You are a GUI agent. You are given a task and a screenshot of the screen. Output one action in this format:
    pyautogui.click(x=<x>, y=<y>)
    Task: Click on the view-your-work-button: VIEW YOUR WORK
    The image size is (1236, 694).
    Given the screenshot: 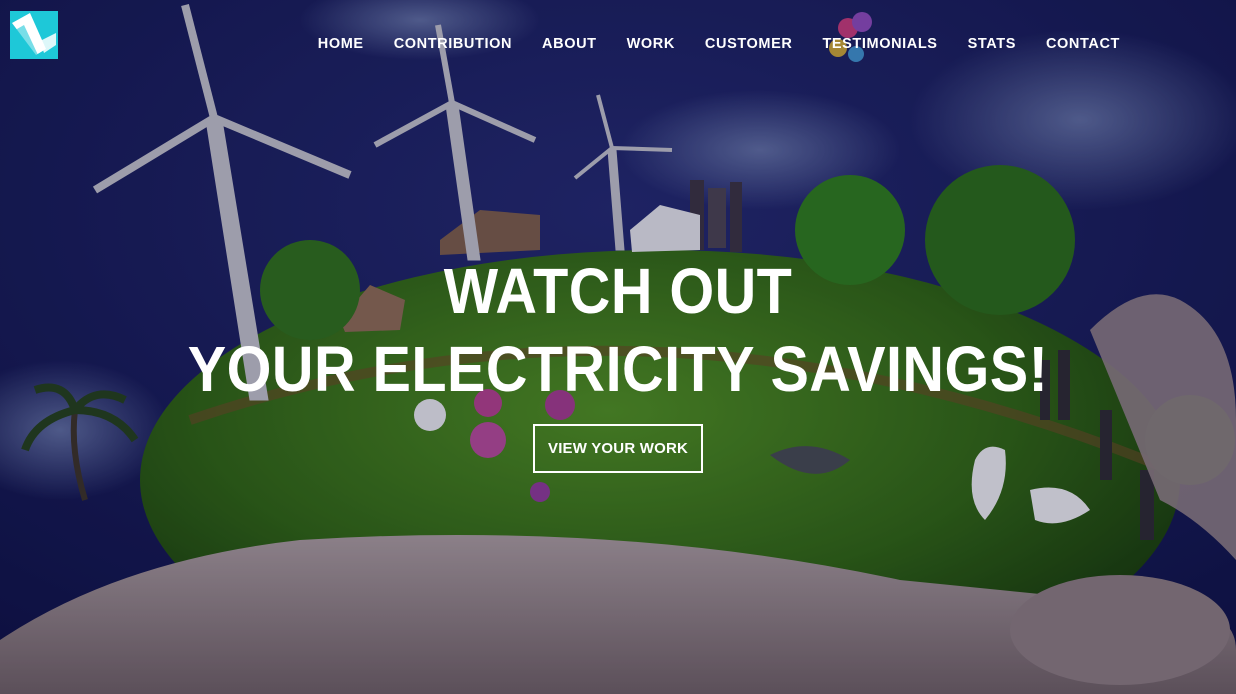 What is the action you would take?
    pyautogui.click(x=618, y=448)
    